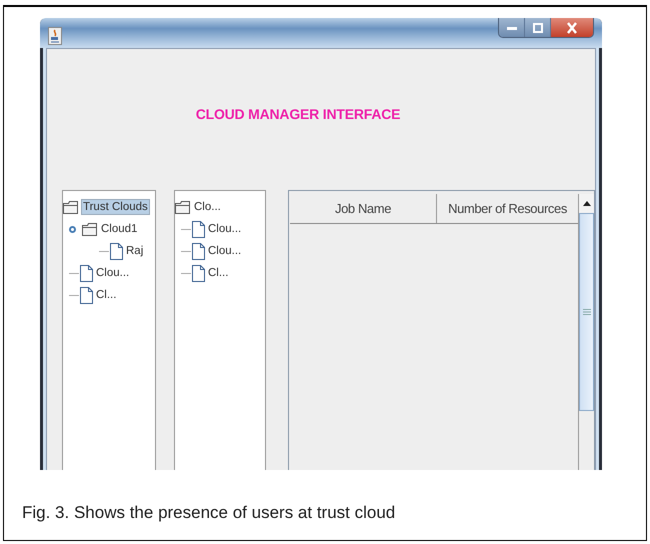  What do you see at coordinates (134, 251) in the screenshot?
I see `tree-item: Raj` at bounding box center [134, 251].